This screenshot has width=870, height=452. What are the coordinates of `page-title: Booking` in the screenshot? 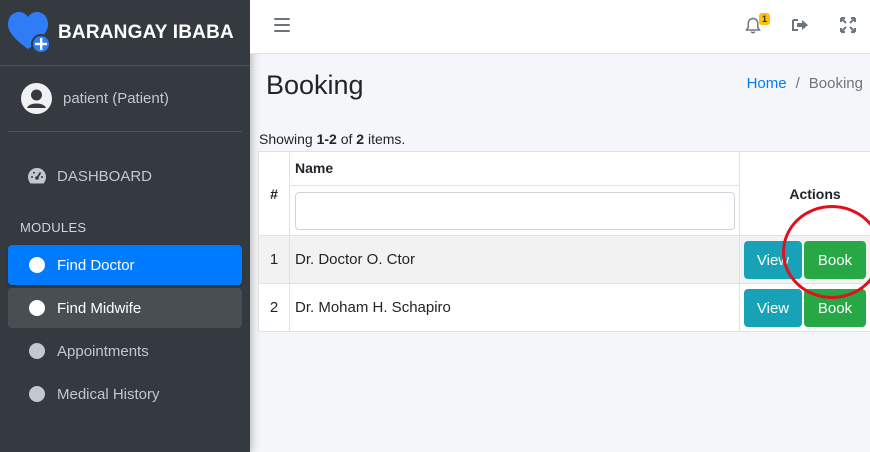 It's located at (315, 85).